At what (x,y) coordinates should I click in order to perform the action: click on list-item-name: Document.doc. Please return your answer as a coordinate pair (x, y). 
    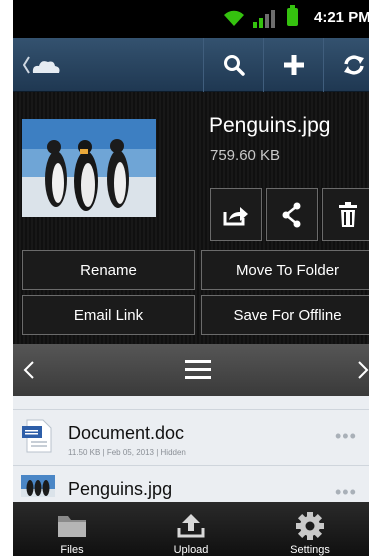
    Looking at the image, I should click on (126, 433).